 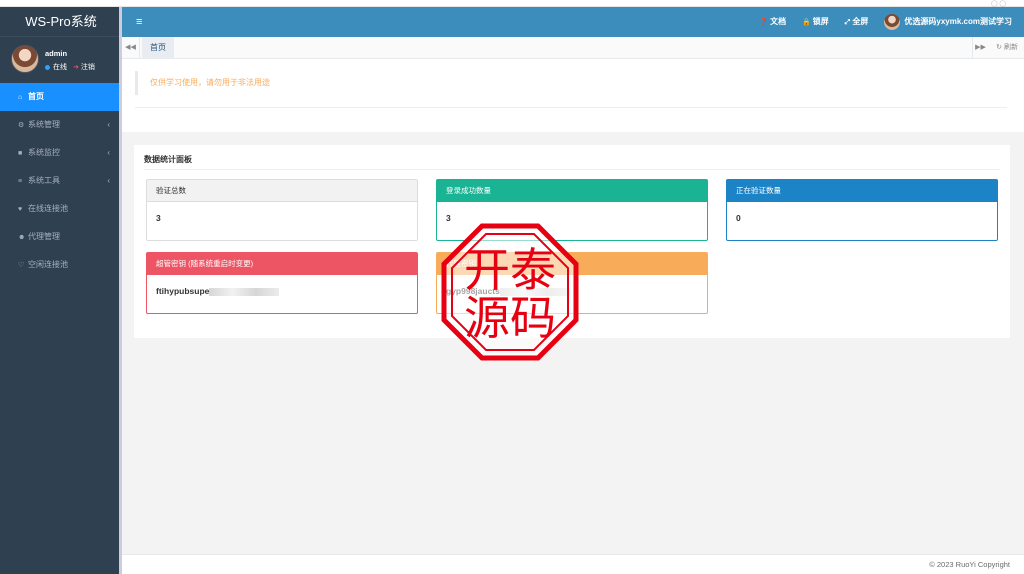 I want to click on card-title: 超管密钥 (随系统重启时变更), so click(x=282, y=264).